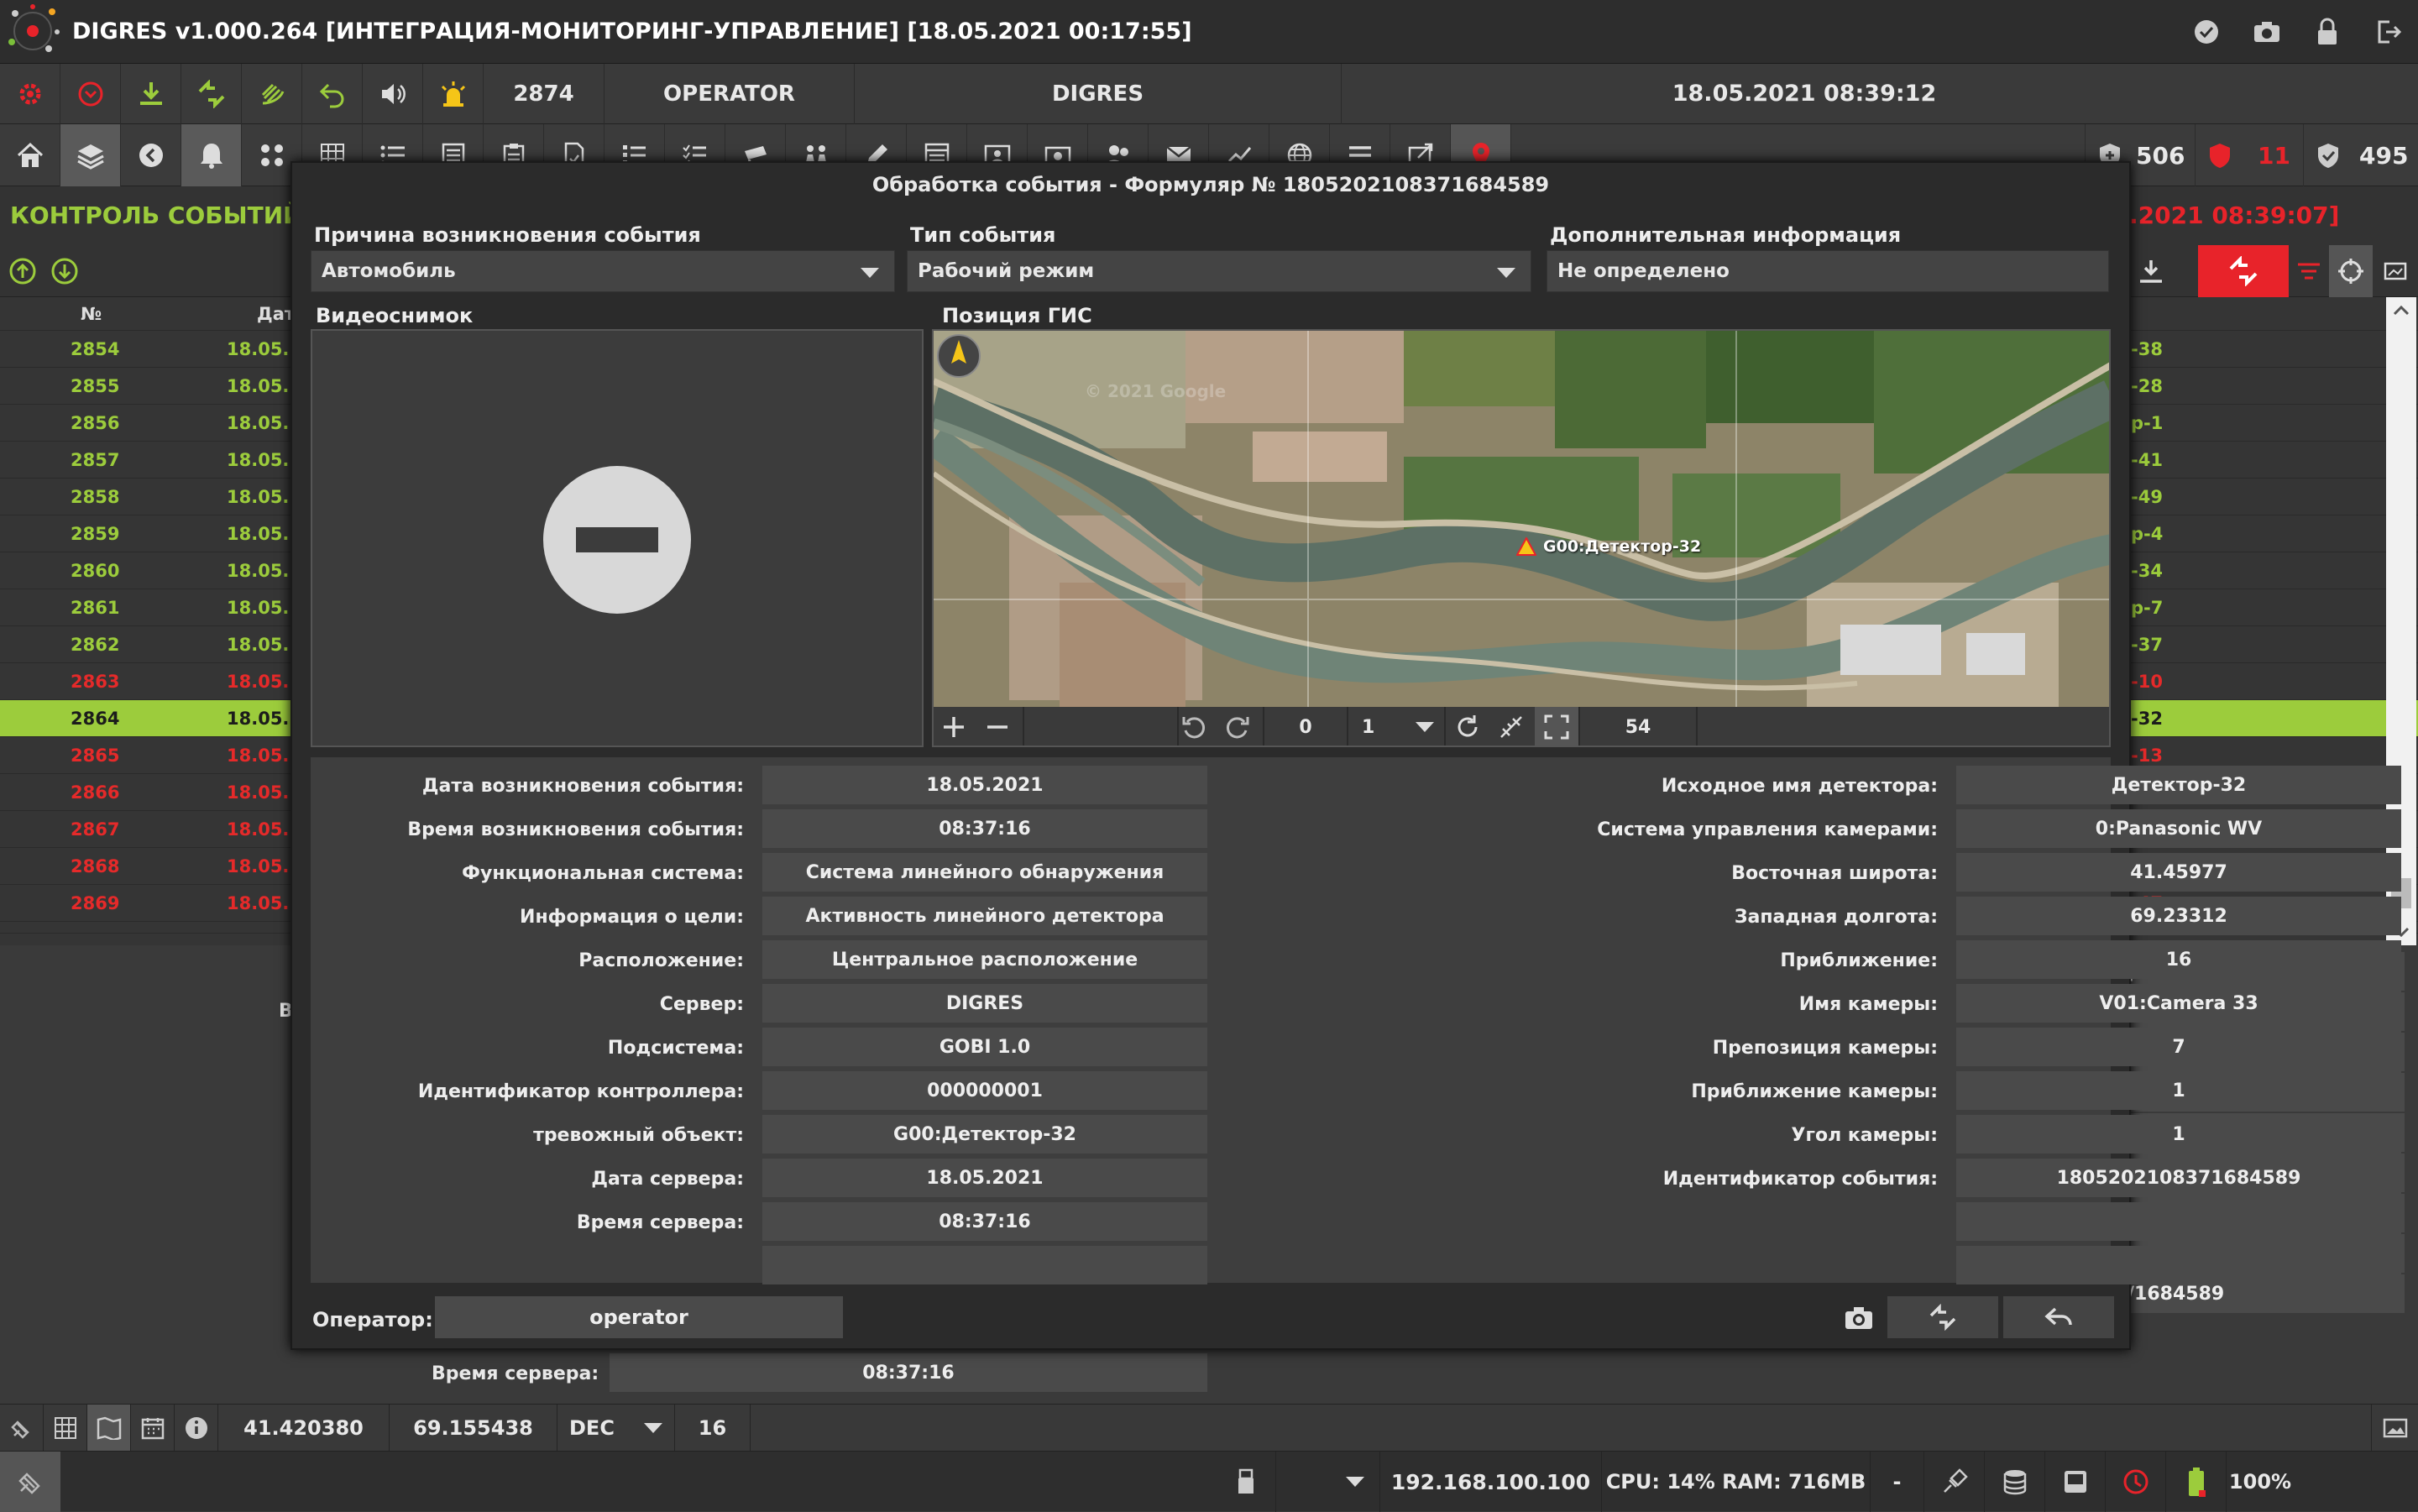 This screenshot has height=1512, width=2418. Describe the element at coordinates (661, 960) in the screenshot. I see `field-label: Расположение:` at that location.